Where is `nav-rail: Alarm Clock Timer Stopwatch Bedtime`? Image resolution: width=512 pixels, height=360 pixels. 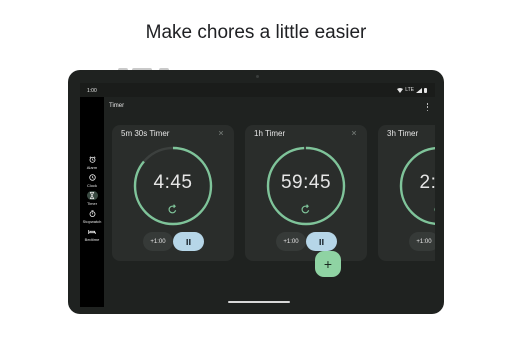 nav-rail: Alarm Clock Timer Stopwatch Bedtime is located at coordinates (92, 200).